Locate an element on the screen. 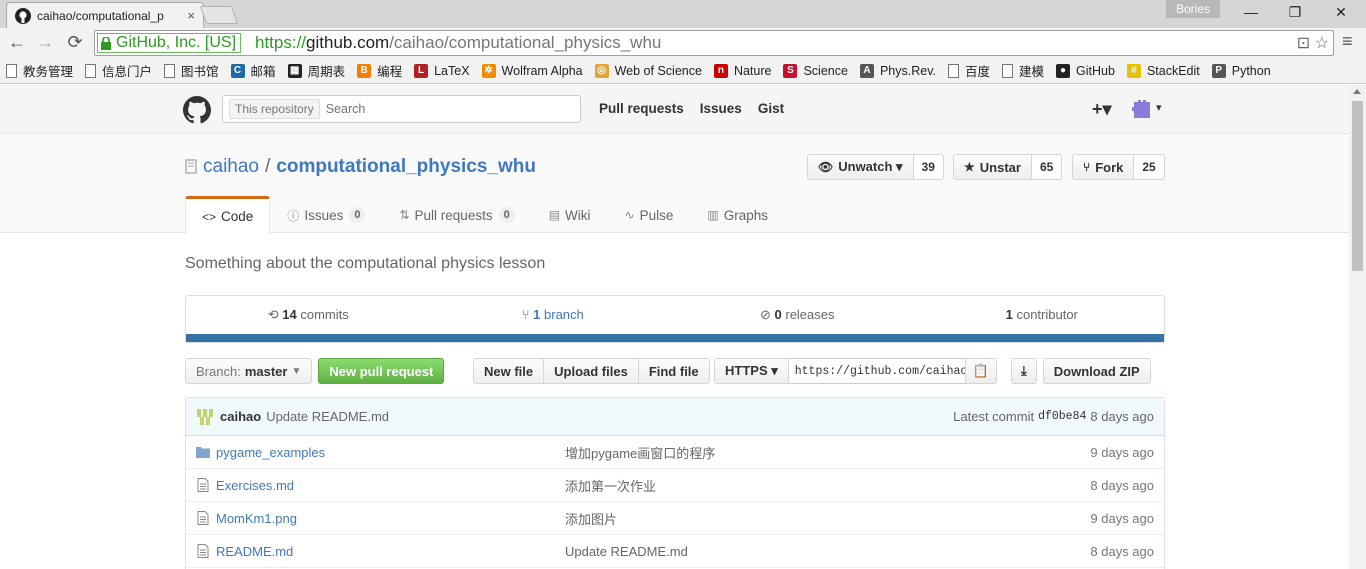 This screenshot has height=569, width=1366. mail-icon: C is located at coordinates (237, 70).